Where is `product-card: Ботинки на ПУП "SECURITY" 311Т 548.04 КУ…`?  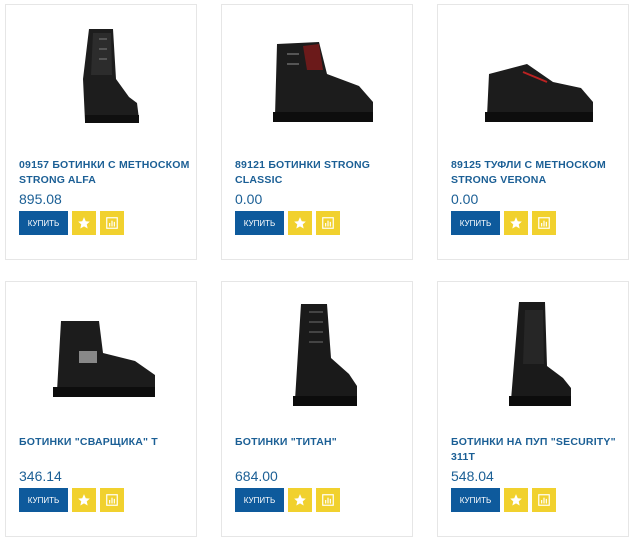 product-card: Ботинки на ПУП "SECURITY" 311Т 548.04 КУ… is located at coordinates (533, 409).